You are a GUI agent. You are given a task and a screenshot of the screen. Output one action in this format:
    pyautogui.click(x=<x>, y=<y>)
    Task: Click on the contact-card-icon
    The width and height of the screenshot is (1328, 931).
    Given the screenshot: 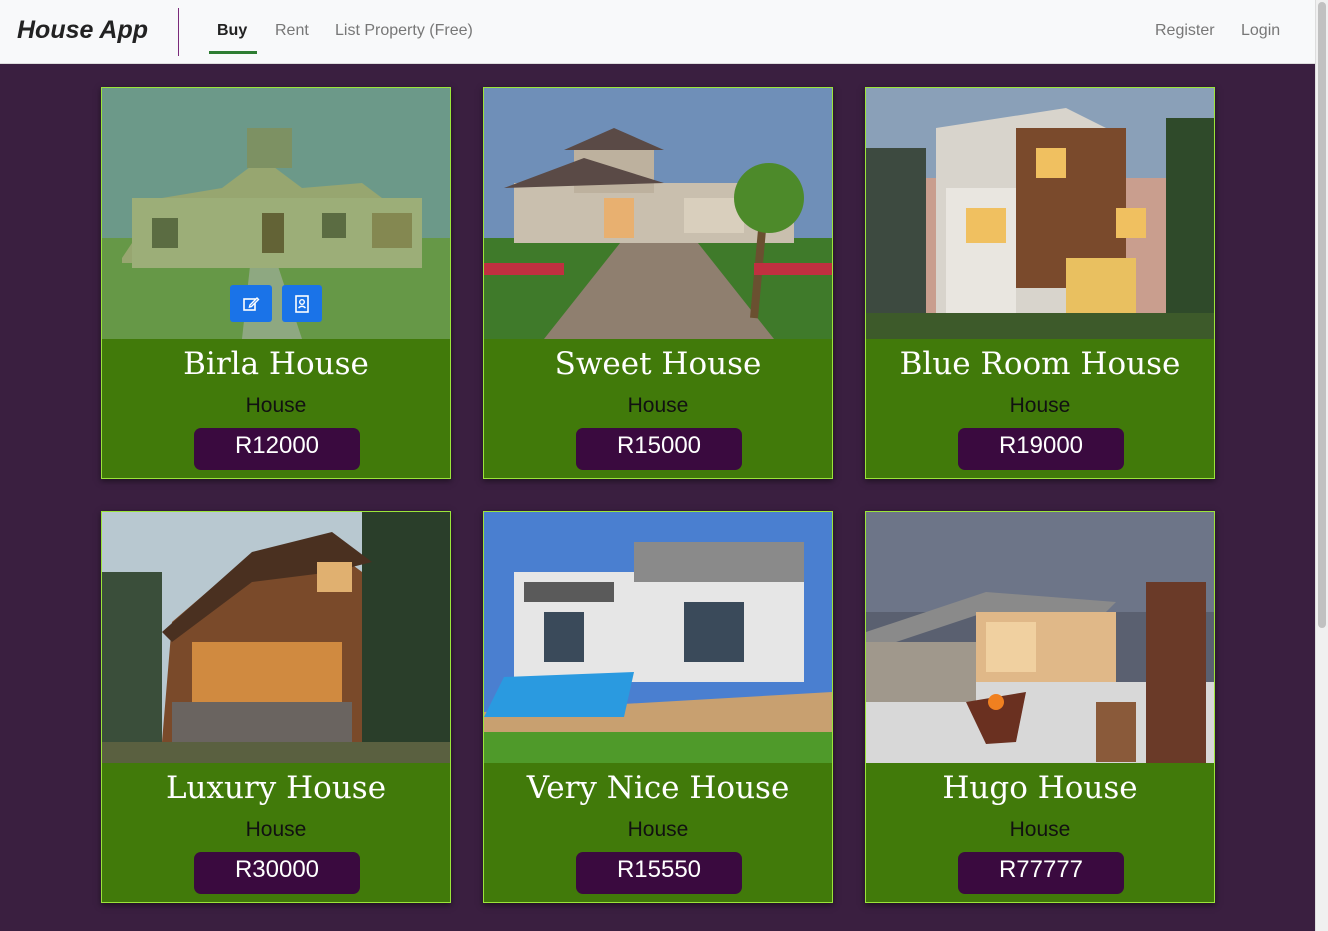 What is the action you would take?
    pyautogui.click(x=302, y=303)
    